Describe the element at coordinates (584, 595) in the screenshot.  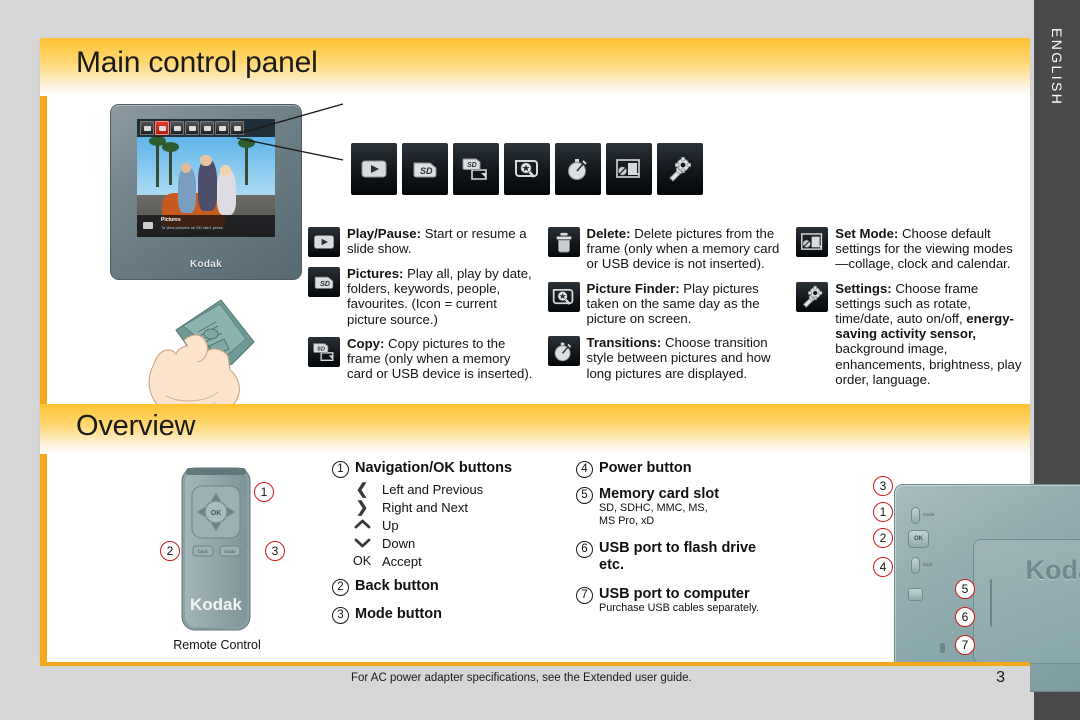
I see `callout-number: 7` at that location.